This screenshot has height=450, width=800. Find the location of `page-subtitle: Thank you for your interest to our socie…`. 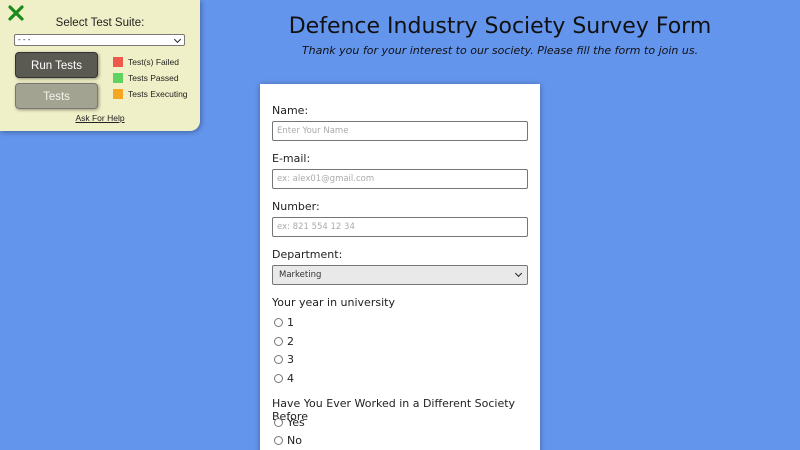

page-subtitle: Thank you for your interest to our socie… is located at coordinates (500, 50).